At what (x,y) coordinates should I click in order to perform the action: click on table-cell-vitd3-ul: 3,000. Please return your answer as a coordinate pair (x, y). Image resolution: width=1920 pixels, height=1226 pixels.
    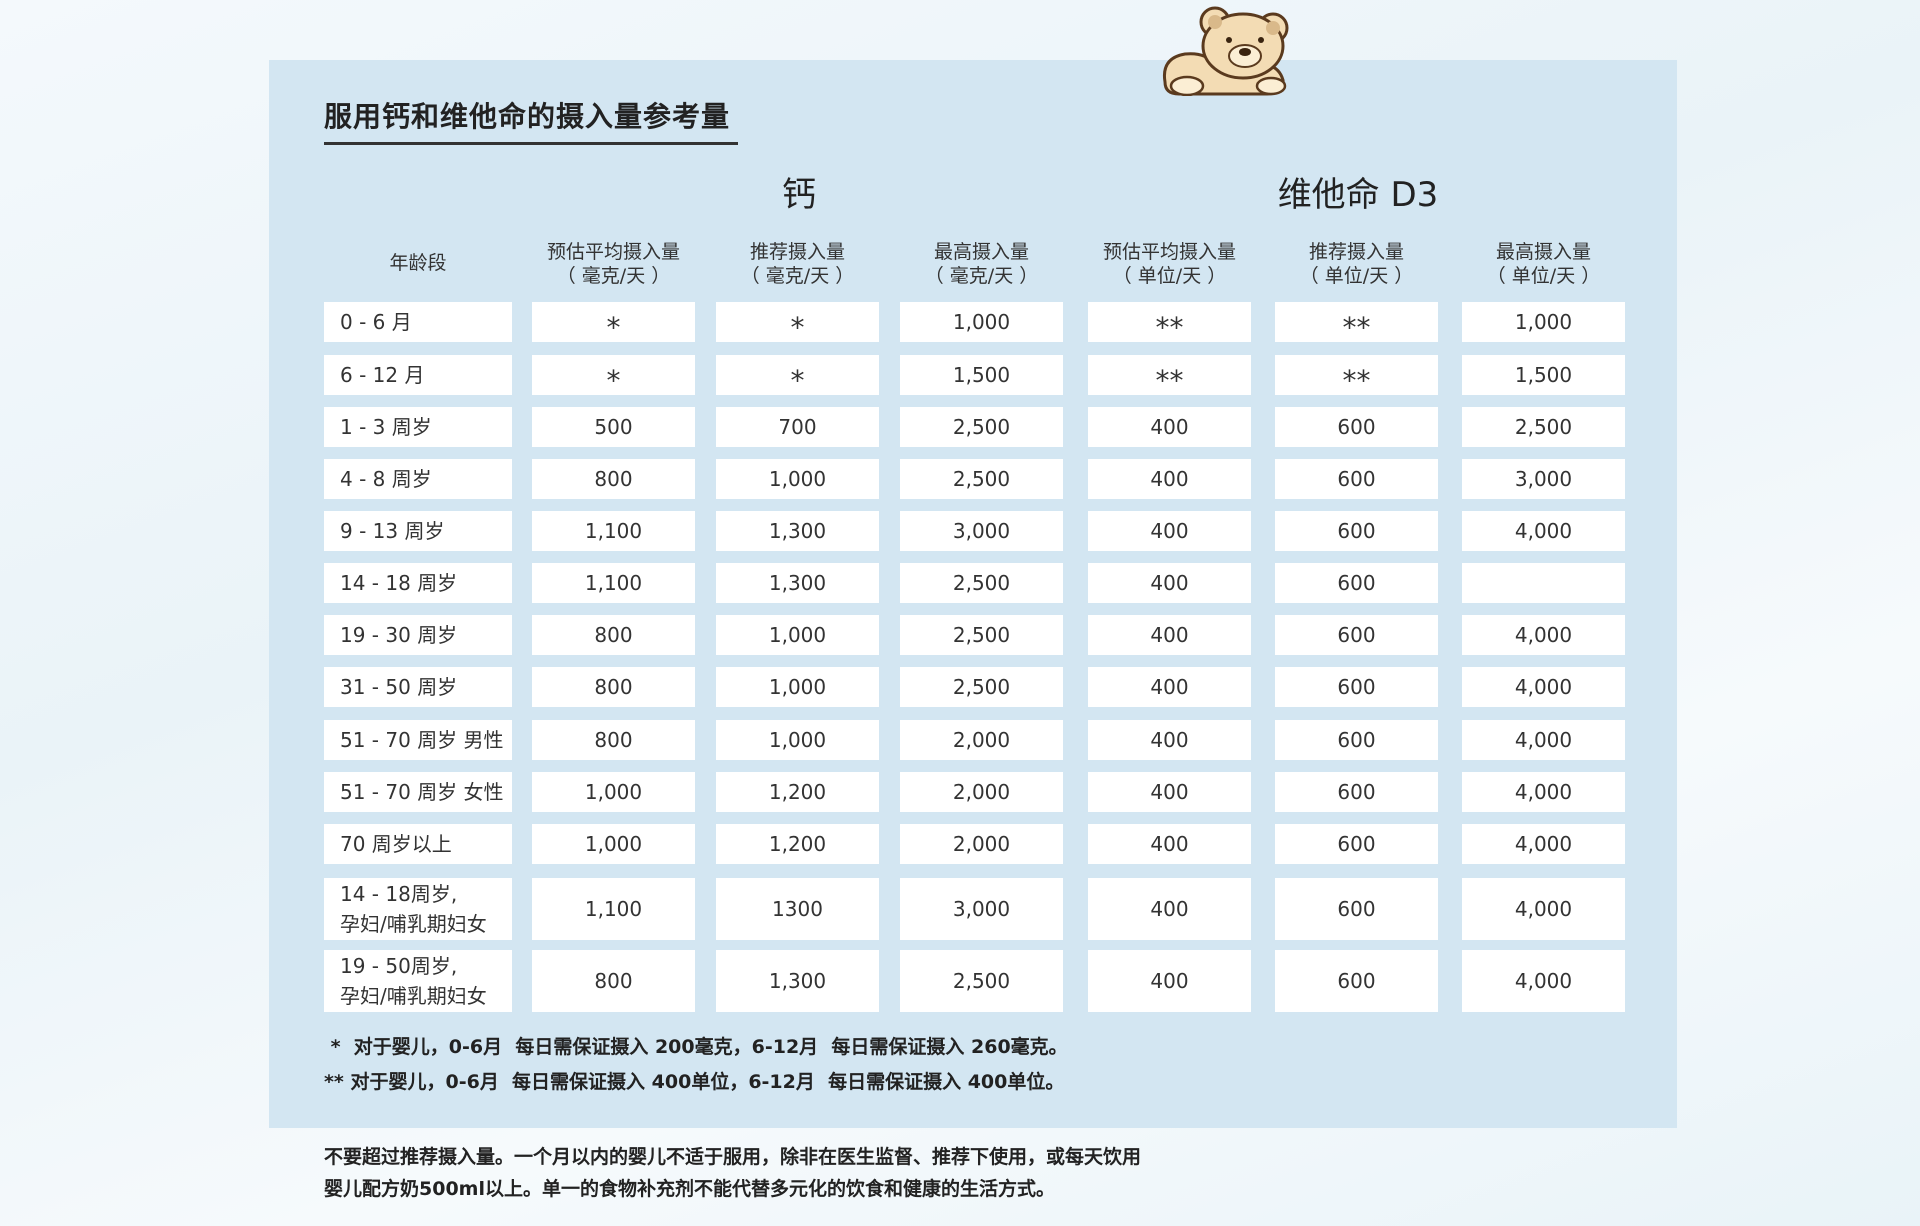
    Looking at the image, I should click on (1543, 479).